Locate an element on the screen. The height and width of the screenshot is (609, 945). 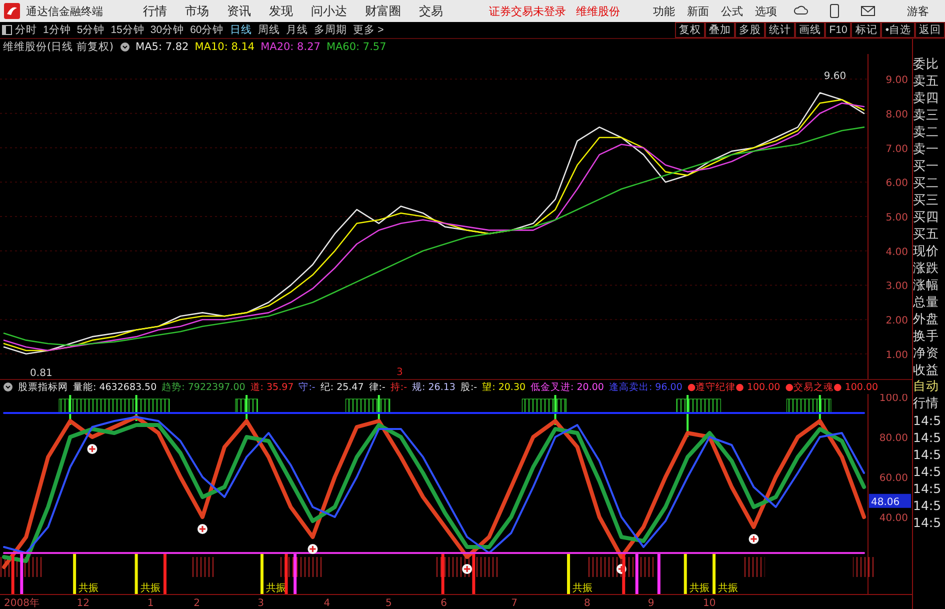
period-tab: 日线 is located at coordinates (240, 30).